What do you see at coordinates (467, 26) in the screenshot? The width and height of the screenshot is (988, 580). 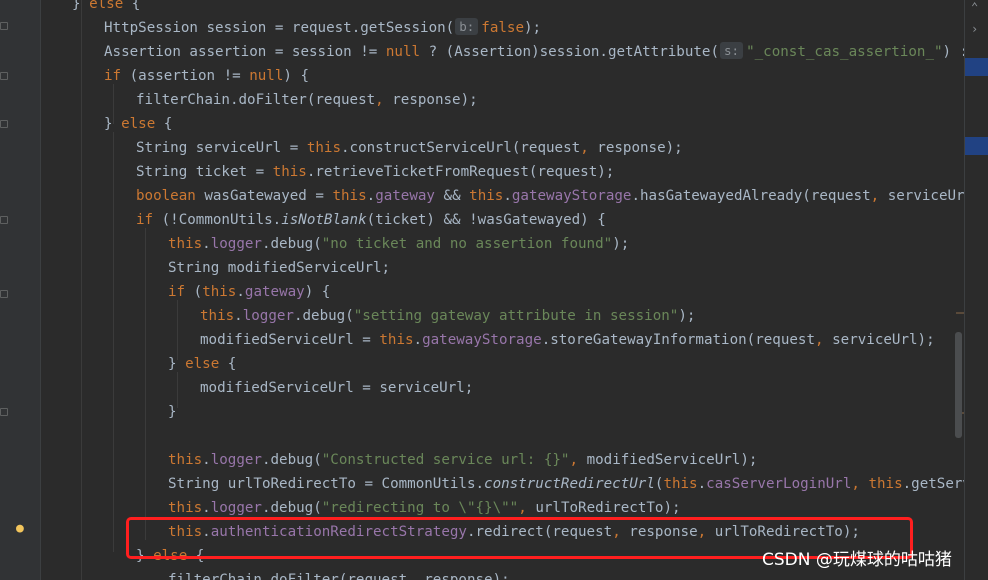 I see `parameter-hint: b:` at bounding box center [467, 26].